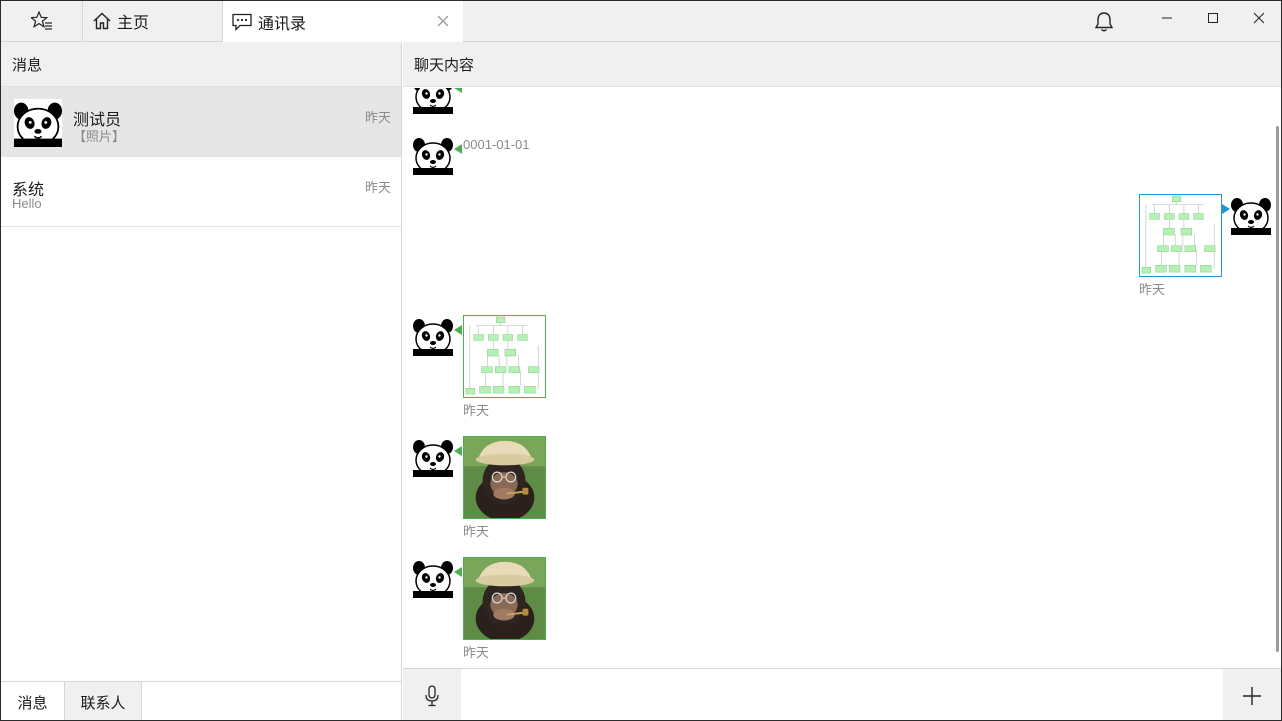  Describe the element at coordinates (201, 192) in the screenshot. I see `conversation-item: 系统 Hello 昨天` at that location.